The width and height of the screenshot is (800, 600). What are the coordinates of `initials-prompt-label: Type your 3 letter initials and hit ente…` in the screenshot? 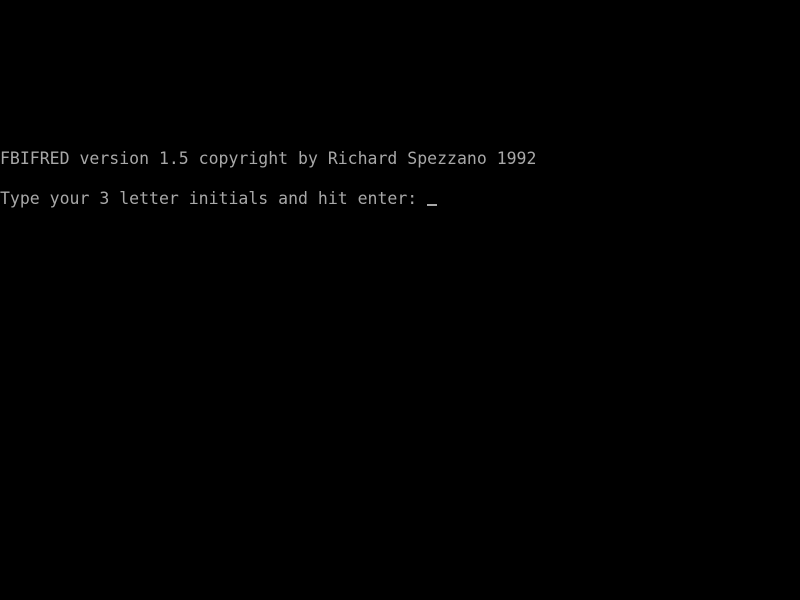 It's located at (214, 198).